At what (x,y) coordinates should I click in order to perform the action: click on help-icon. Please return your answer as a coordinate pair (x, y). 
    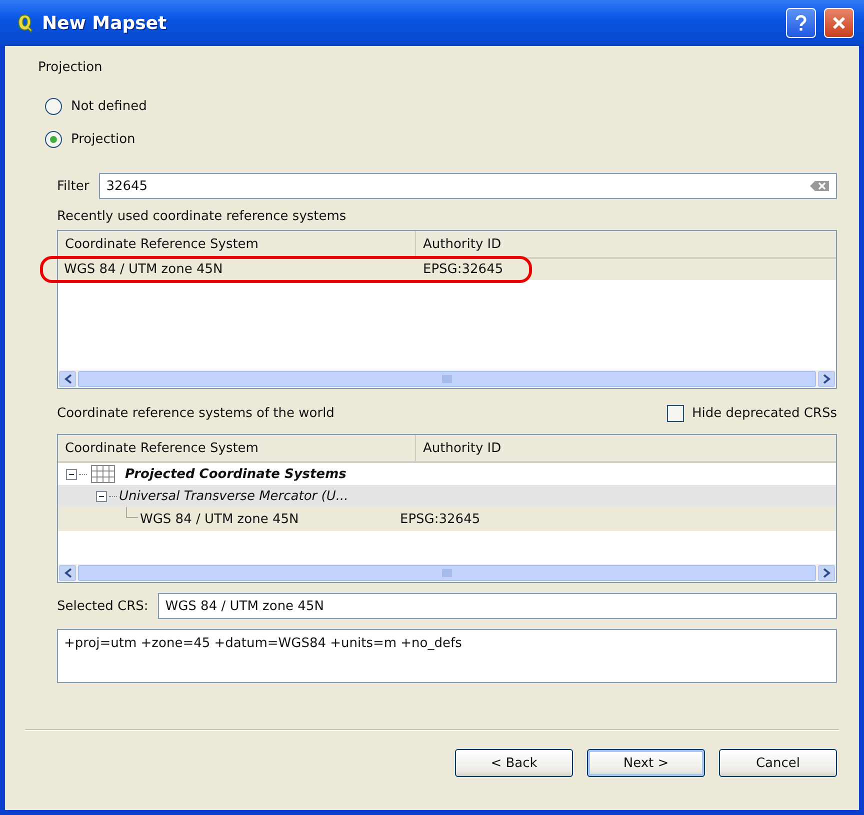
    Looking at the image, I should click on (801, 23).